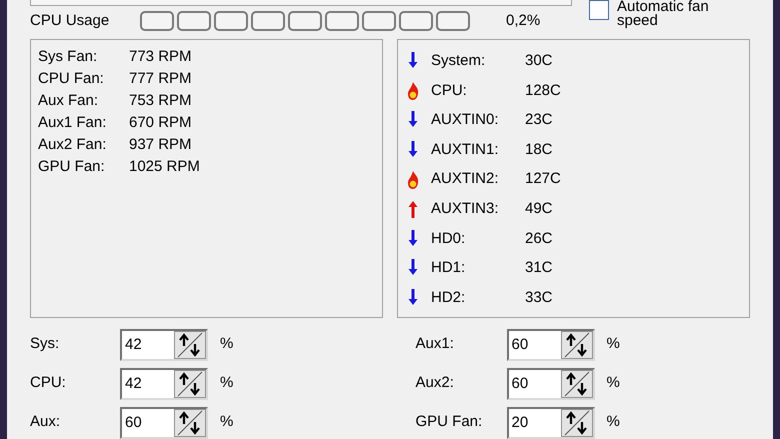  What do you see at coordinates (450, 422) in the screenshot?
I see `setting-label: GPU Fan:` at bounding box center [450, 422].